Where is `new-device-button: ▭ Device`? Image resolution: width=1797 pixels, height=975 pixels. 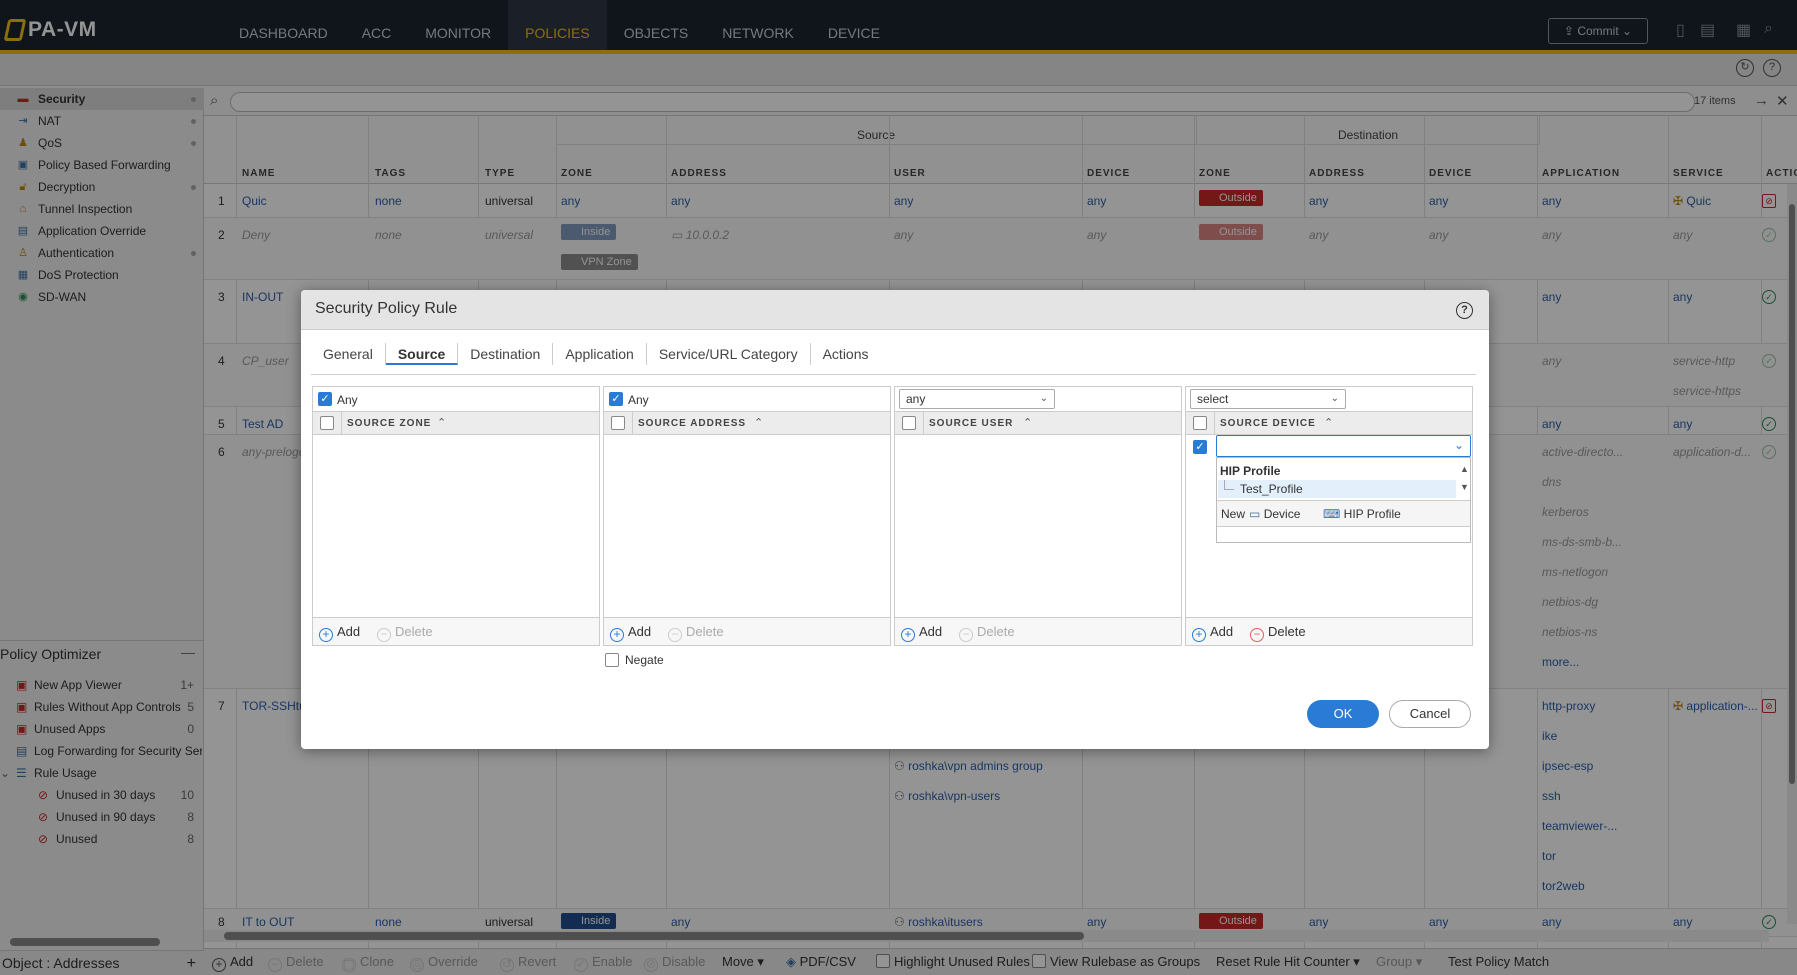 new-device-button: ▭ Device is located at coordinates (1274, 514).